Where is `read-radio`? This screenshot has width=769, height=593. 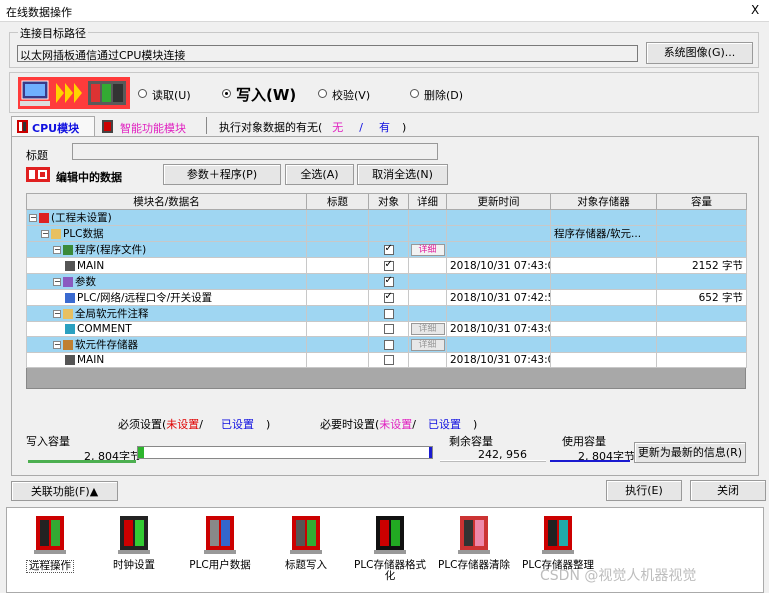 read-radio is located at coordinates (142, 93).